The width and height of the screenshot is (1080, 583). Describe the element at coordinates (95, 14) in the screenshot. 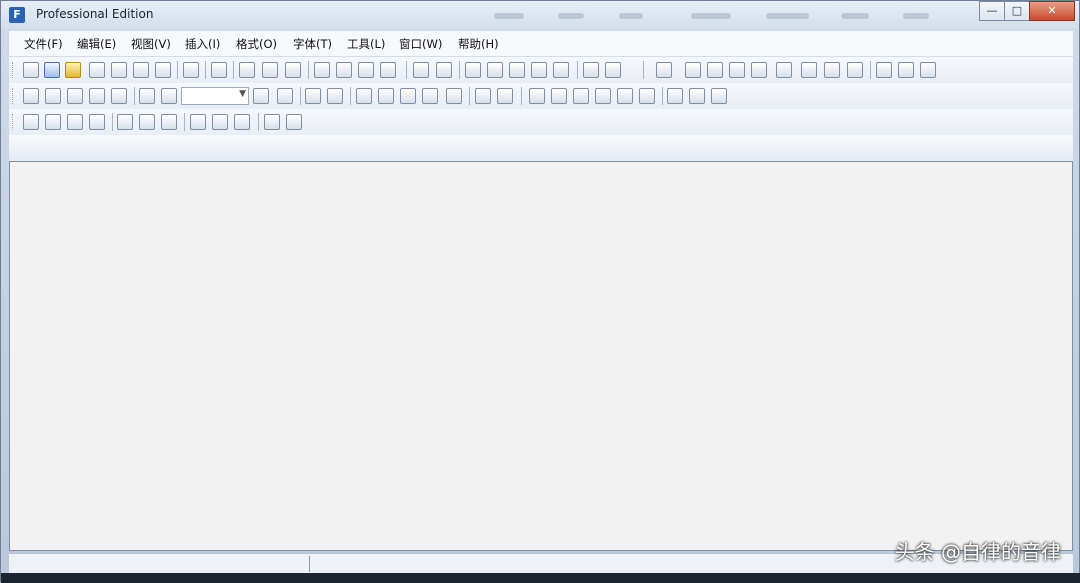

I see `window-title: Professional Edition` at that location.